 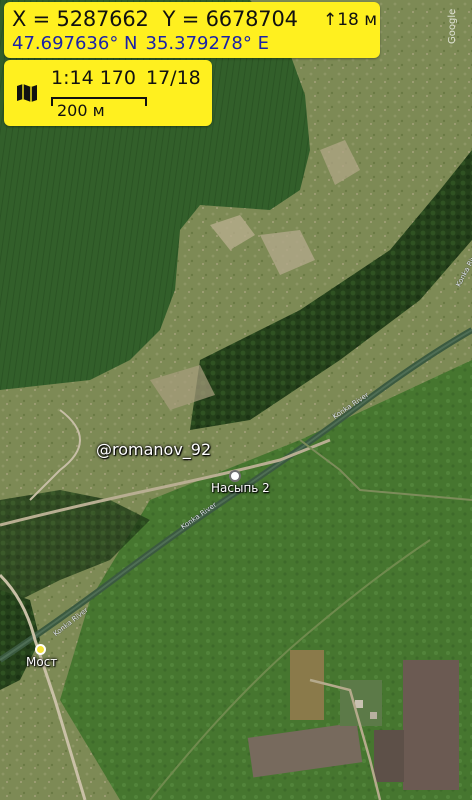 I want to click on zoom-level: 17/18, so click(x=173, y=78).